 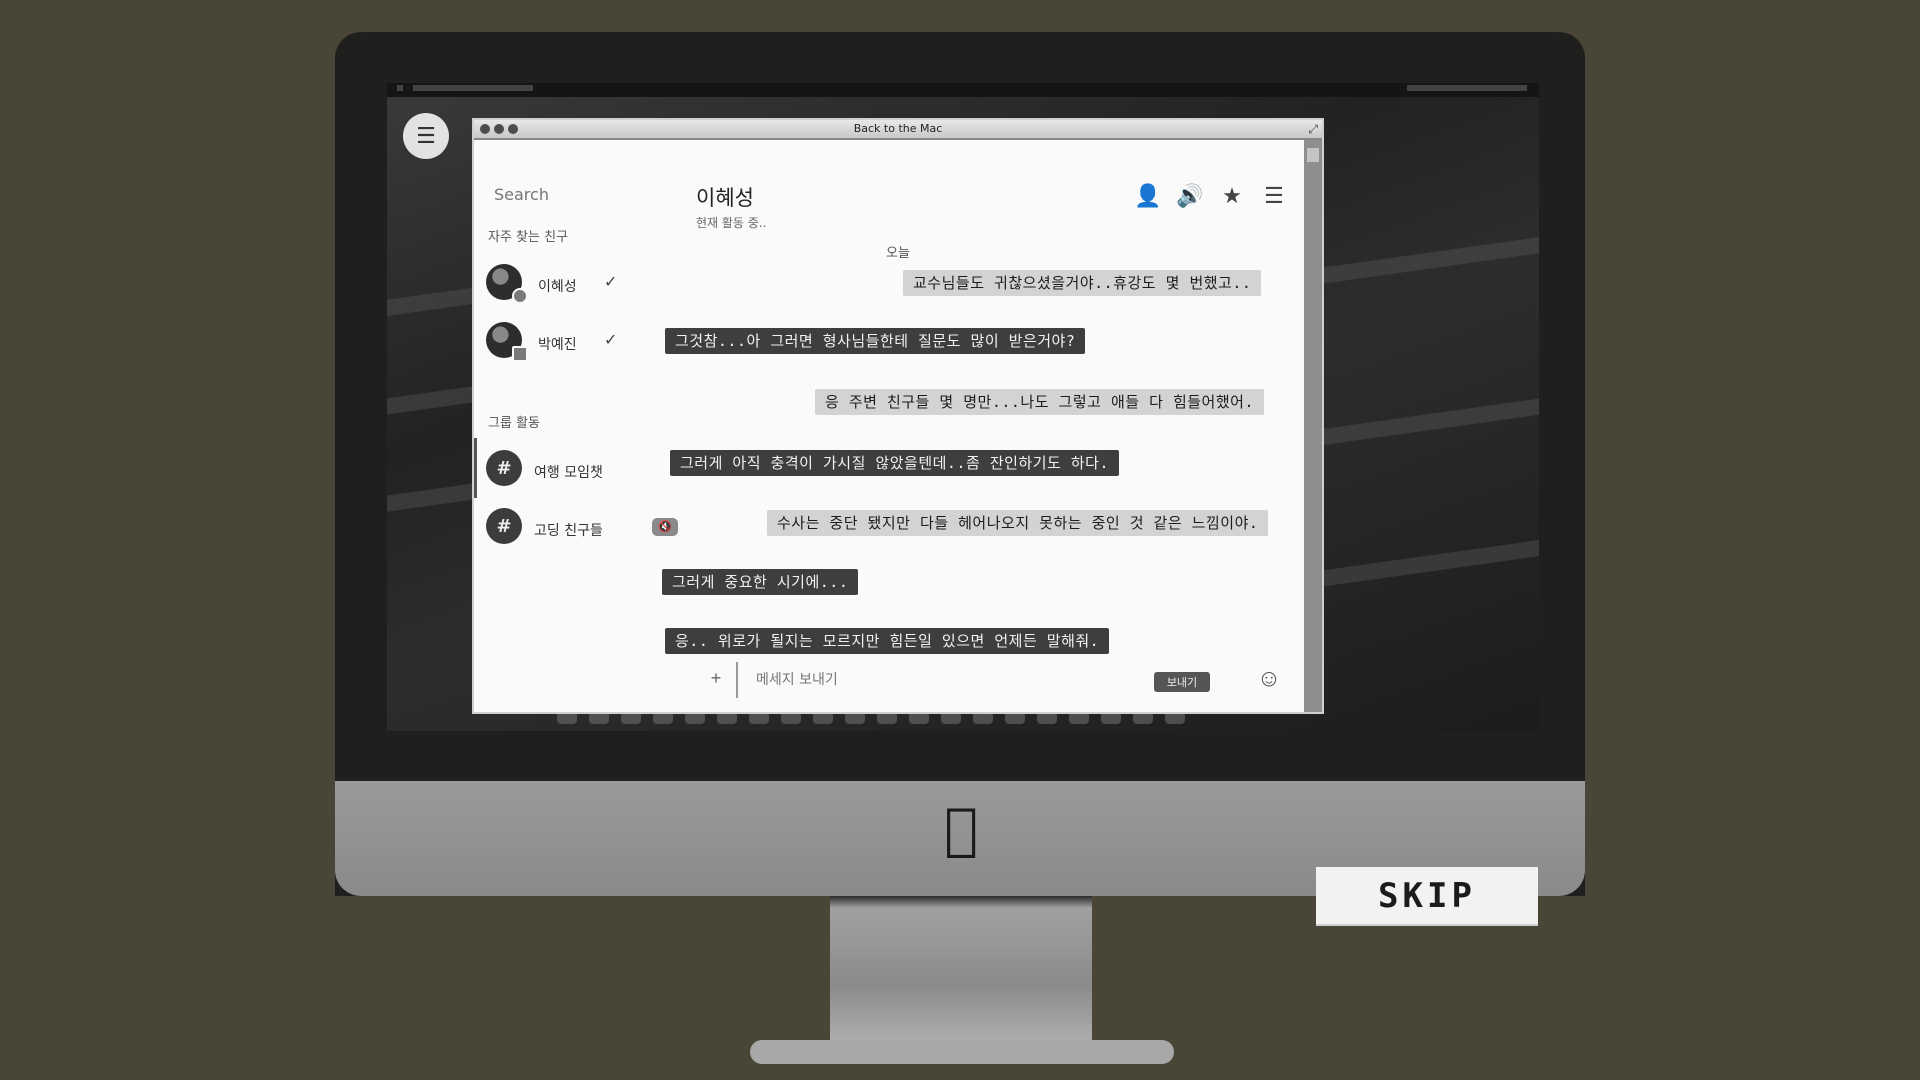 What do you see at coordinates (514, 423) in the screenshot?
I see `groups-section-label: 그룹 활동` at bounding box center [514, 423].